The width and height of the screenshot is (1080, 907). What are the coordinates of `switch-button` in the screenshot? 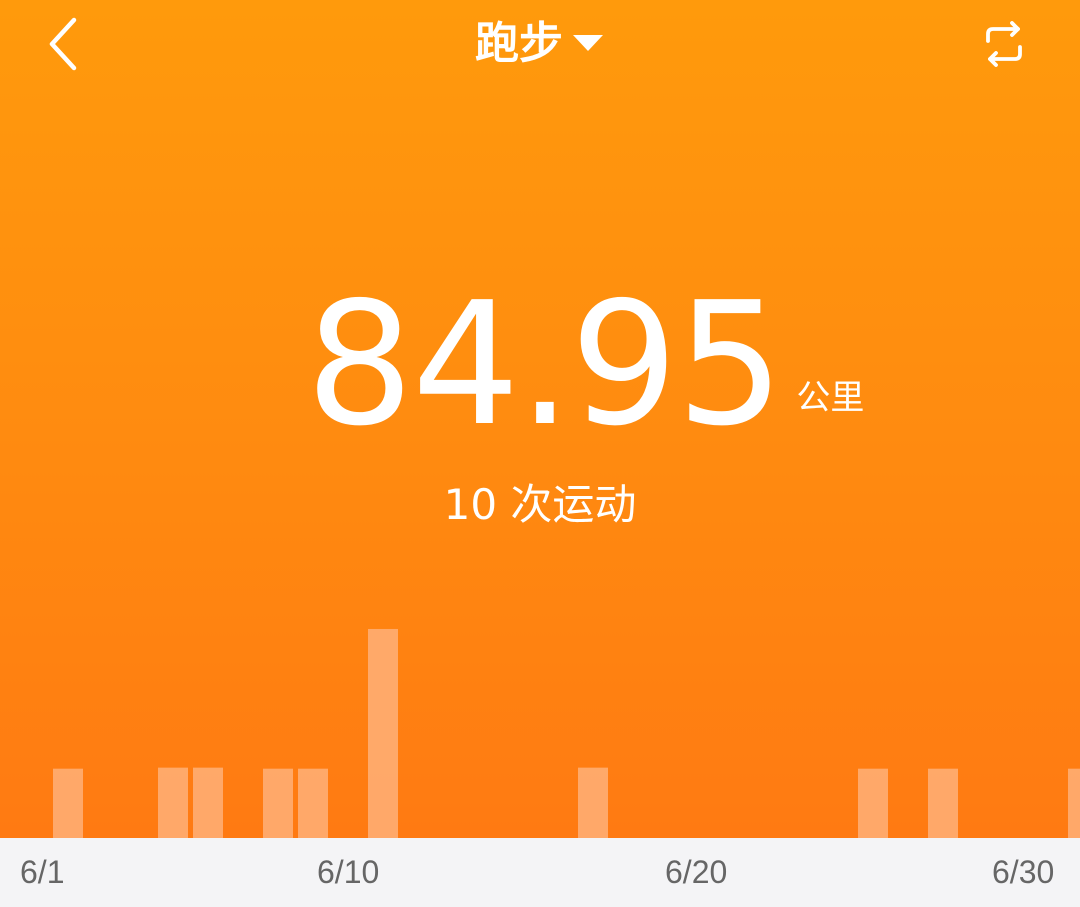 It's located at (1004, 44).